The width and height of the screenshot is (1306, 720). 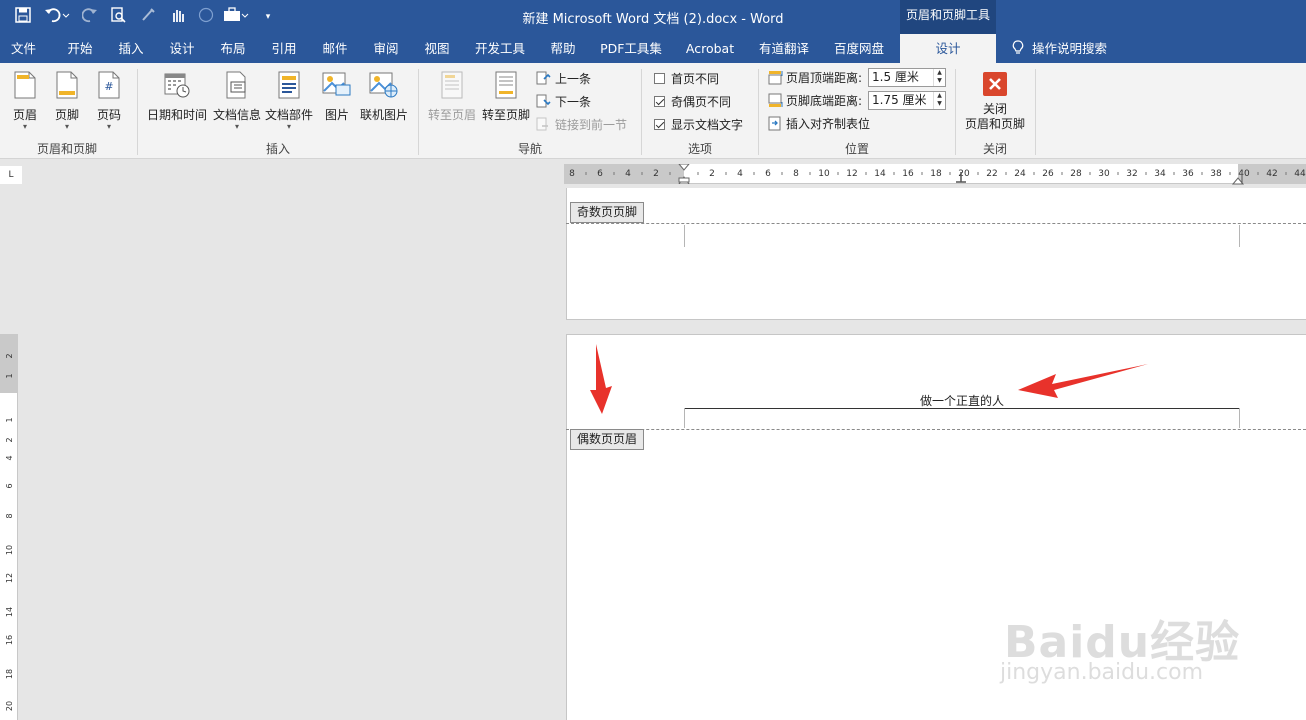 I want to click on header-text: 做一个正直的人, so click(x=962, y=400).